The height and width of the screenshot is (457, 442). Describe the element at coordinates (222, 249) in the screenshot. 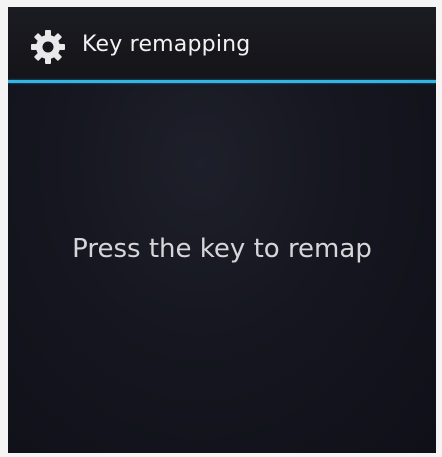

I see `instruction-message: Press the key to remap` at that location.